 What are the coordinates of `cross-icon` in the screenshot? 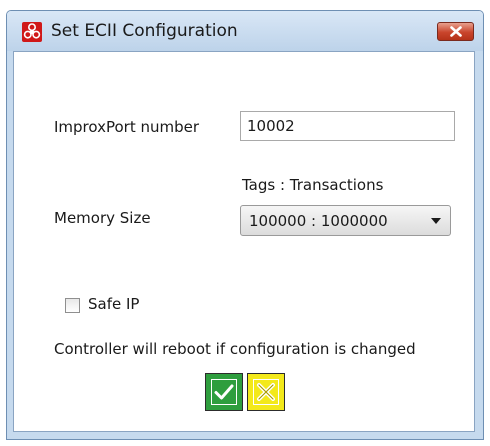 It's located at (266, 392).